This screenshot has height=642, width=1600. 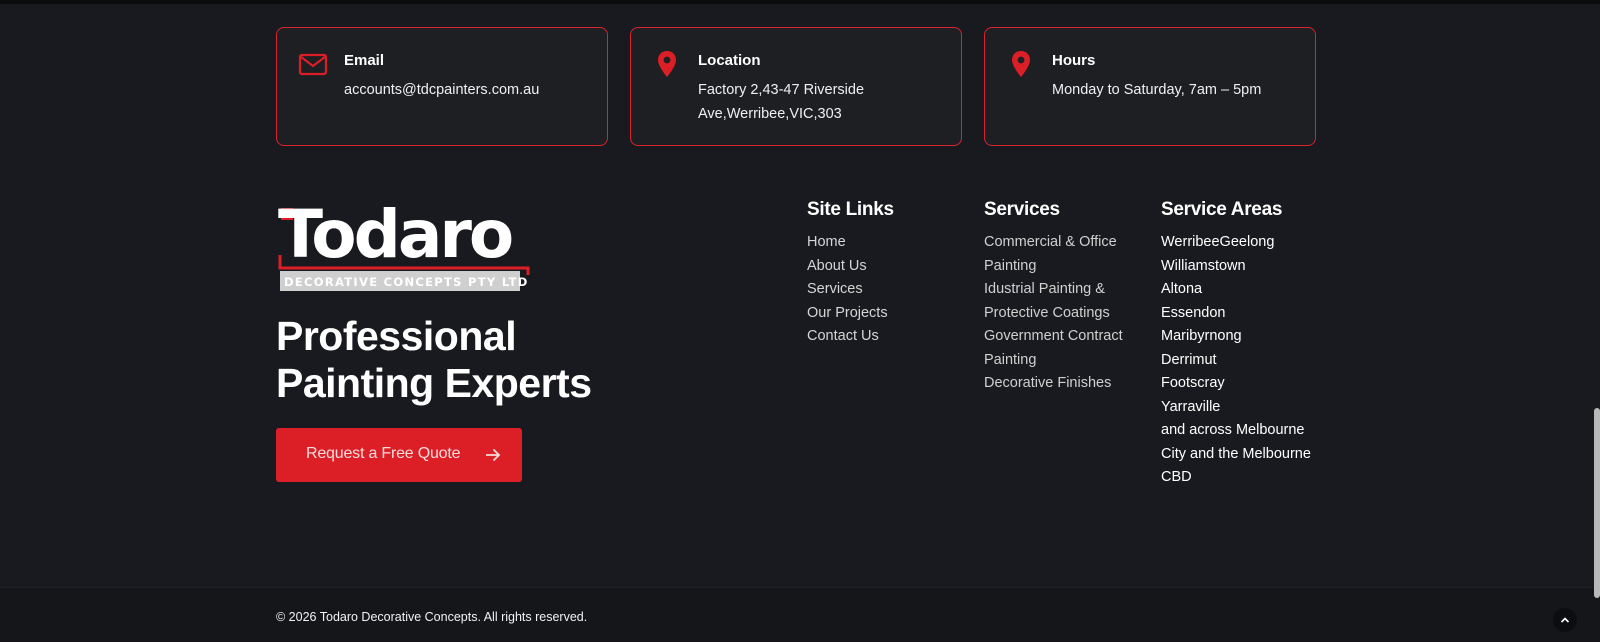 I want to click on area-item: WerribeeGeelong, so click(x=1218, y=242).